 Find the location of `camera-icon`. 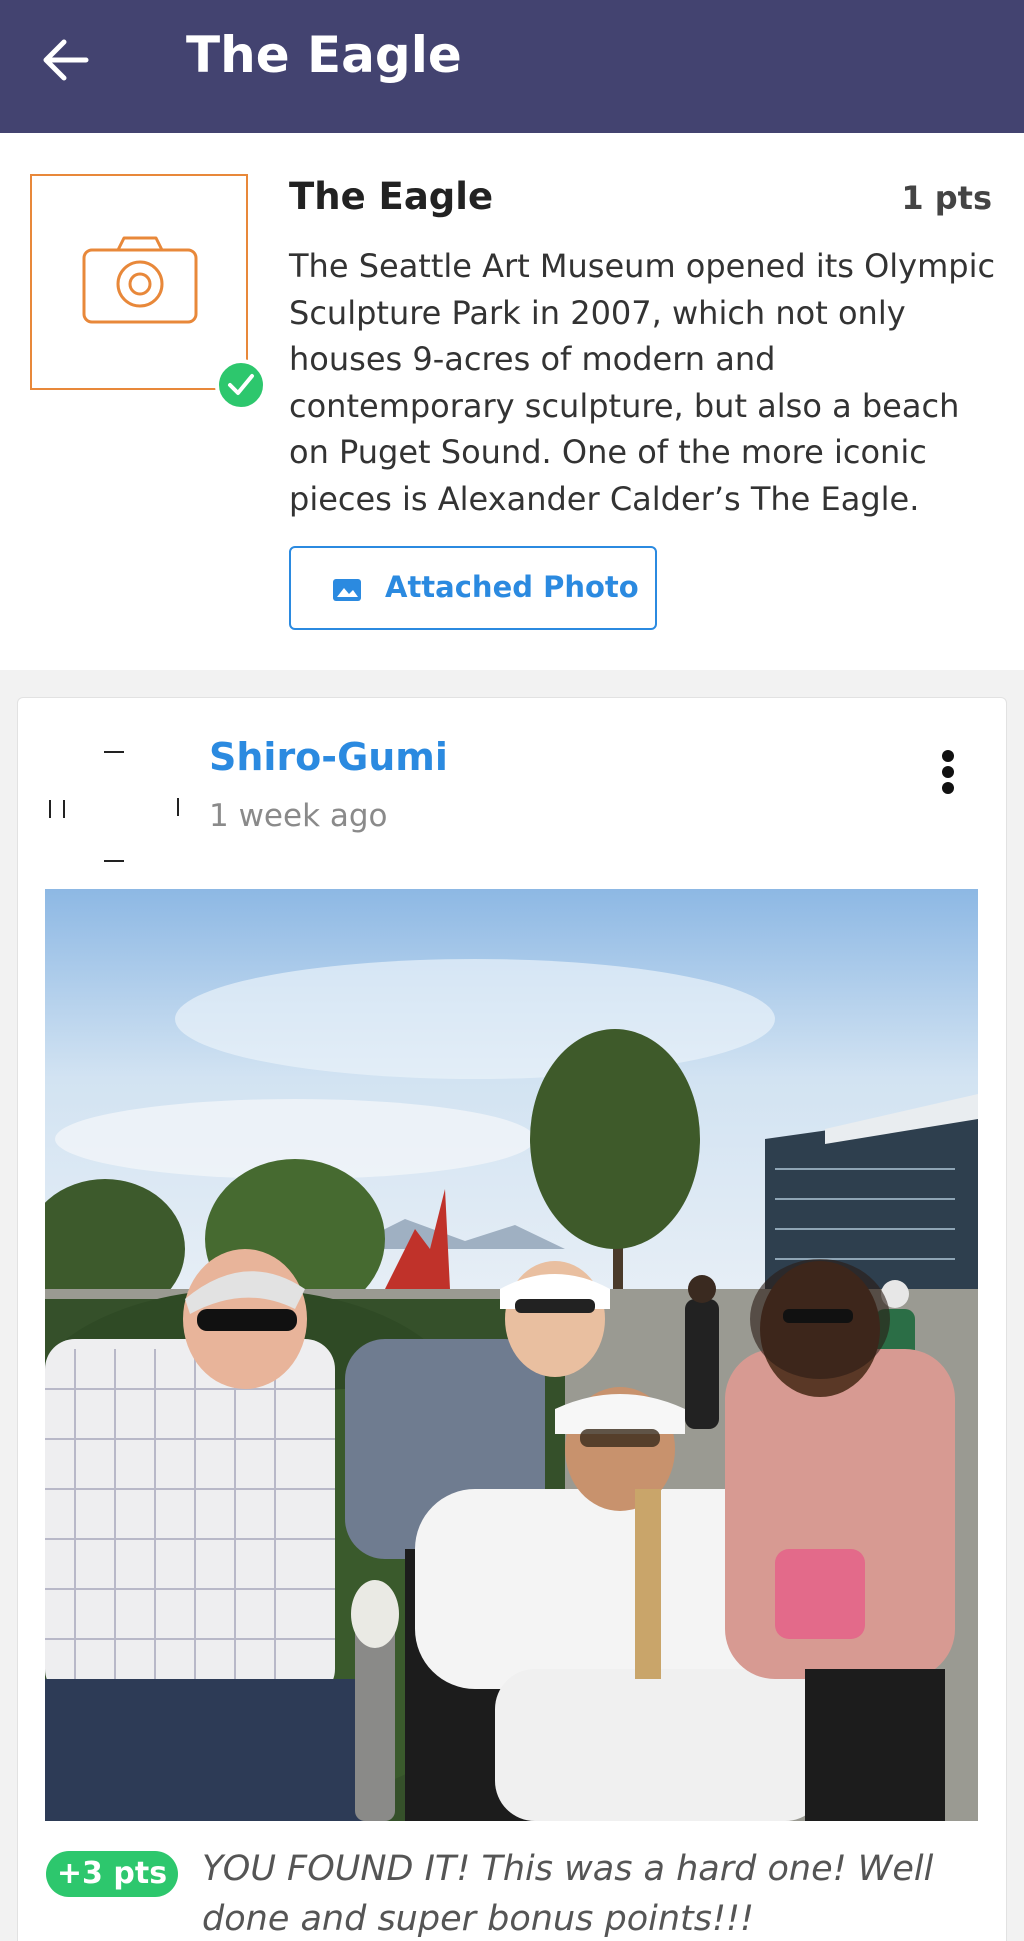

camera-icon is located at coordinates (140, 282).